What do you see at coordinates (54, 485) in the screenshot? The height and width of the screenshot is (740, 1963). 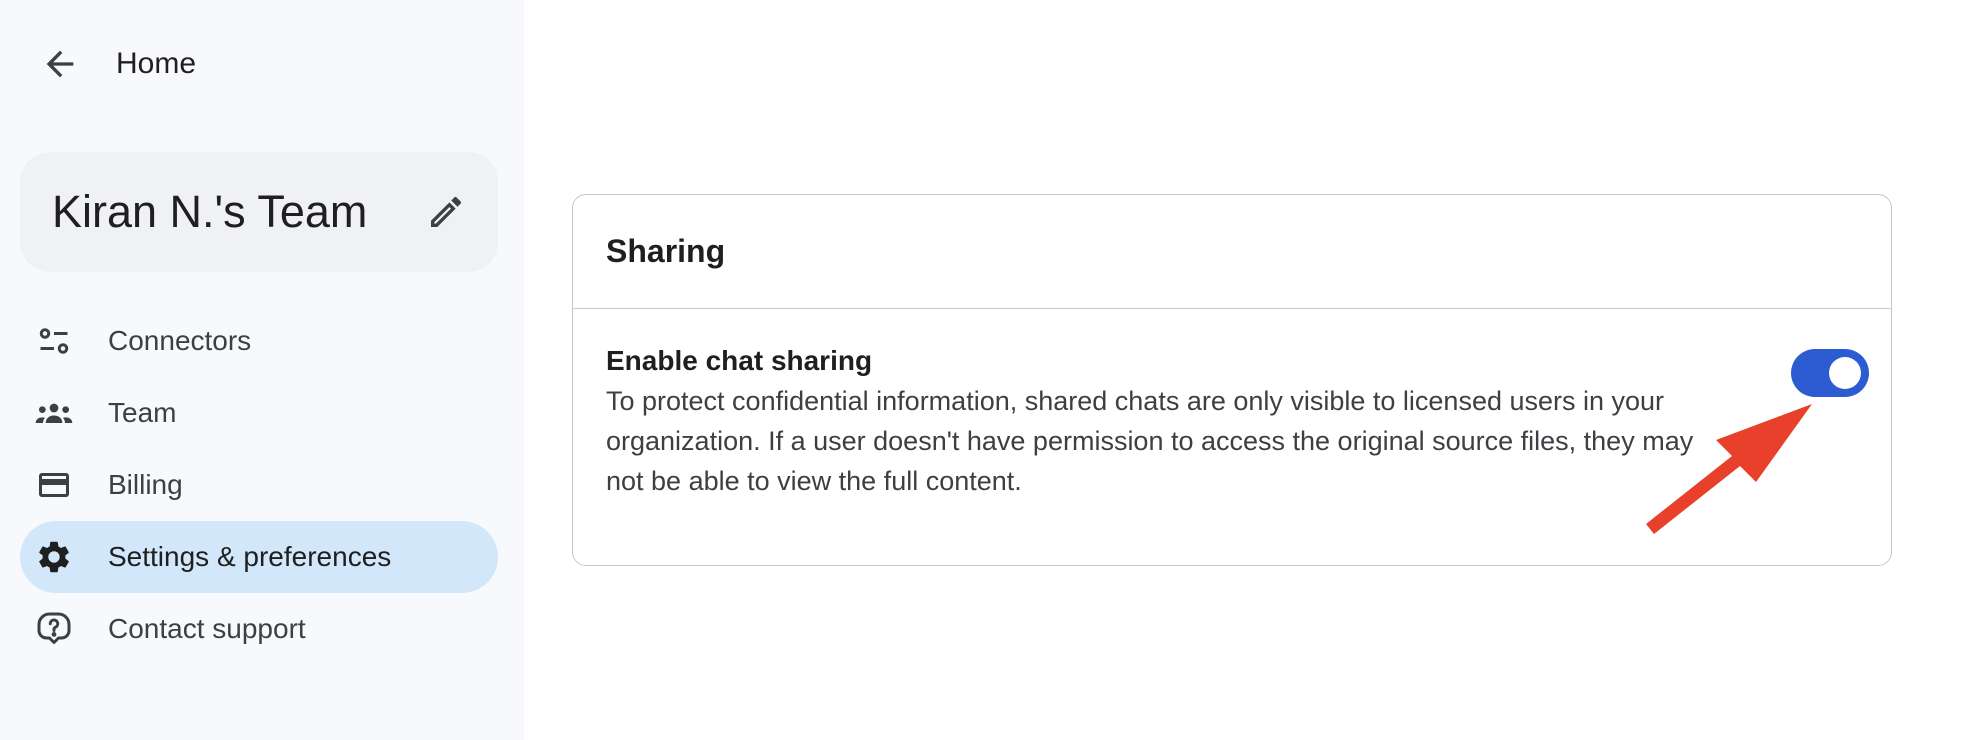 I see `credit-card-icon` at bounding box center [54, 485].